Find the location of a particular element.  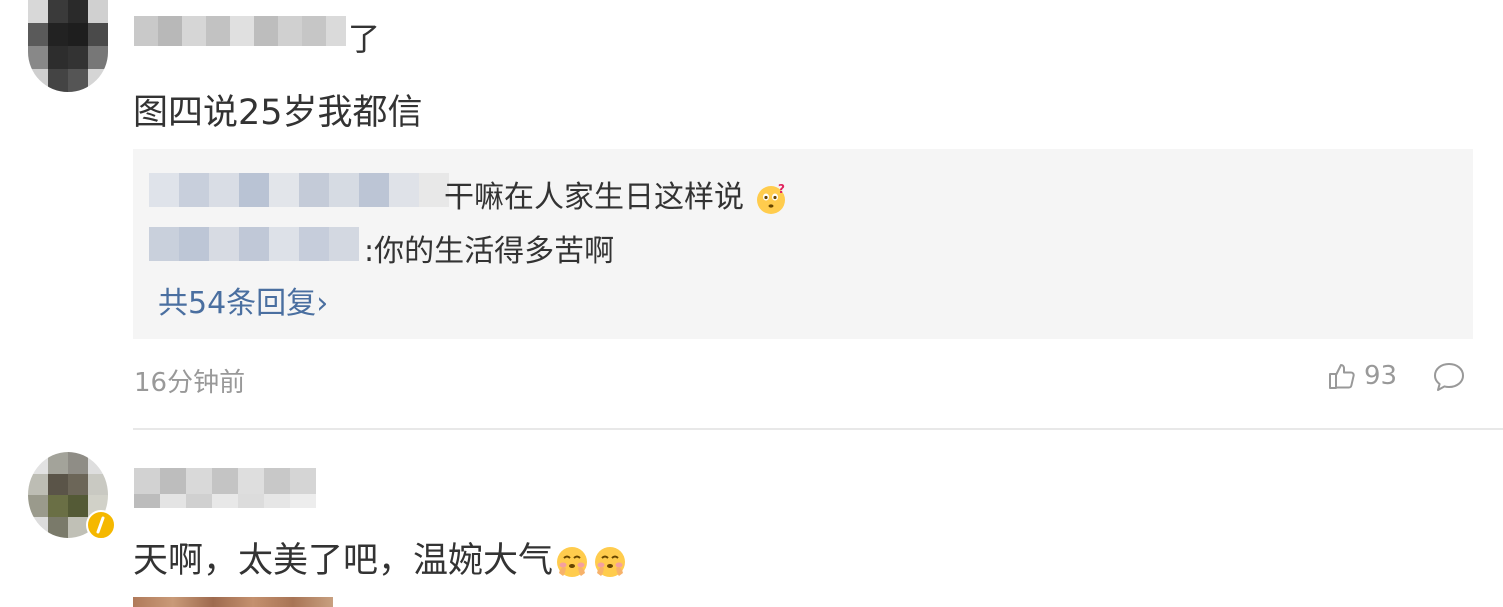

more-replies-link: 共54条回复› is located at coordinates (243, 300).